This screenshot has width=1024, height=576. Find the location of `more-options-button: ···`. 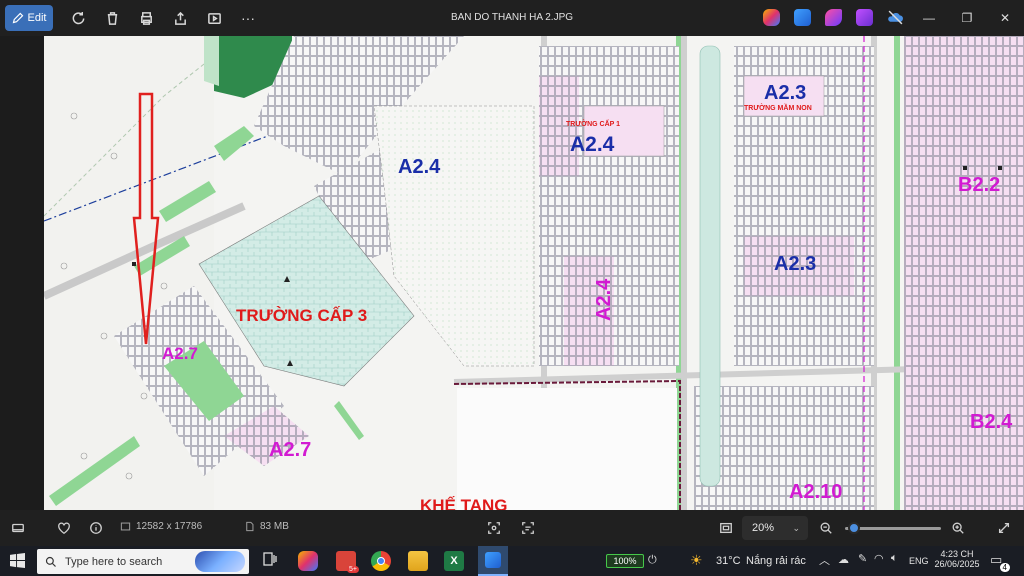

more-options-button: ··· is located at coordinates (248, 18).